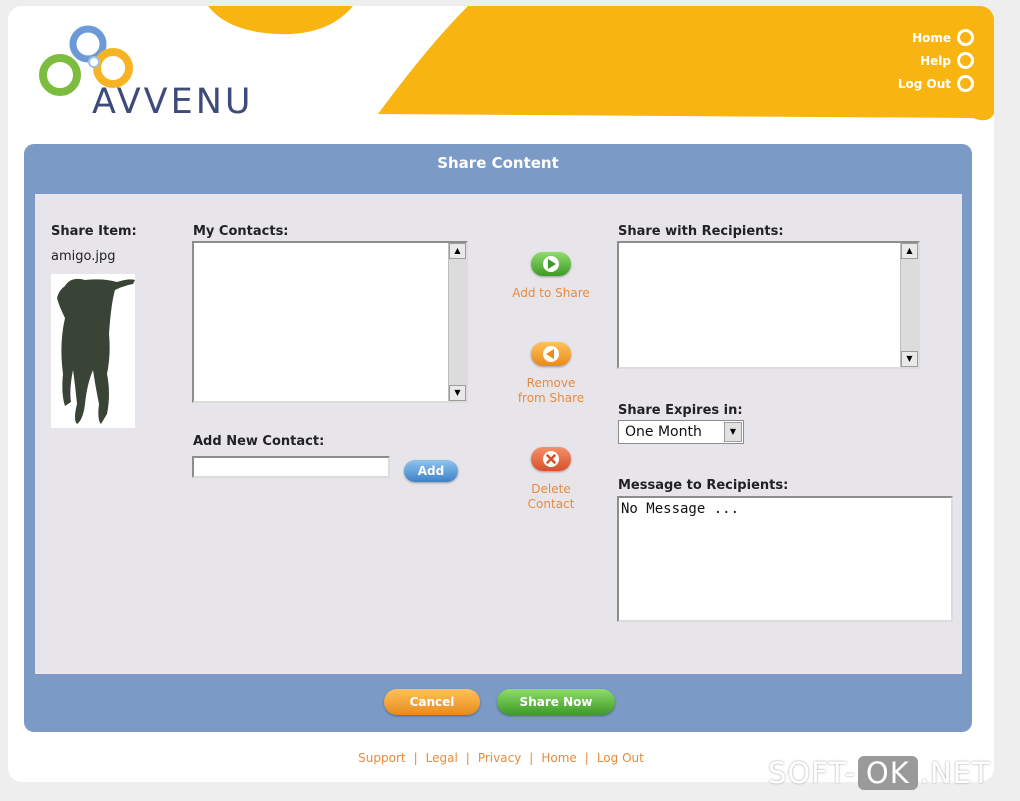 Image resolution: width=1020 pixels, height=801 pixels. I want to click on watermark: SOFT- OK .NET, so click(879, 773).